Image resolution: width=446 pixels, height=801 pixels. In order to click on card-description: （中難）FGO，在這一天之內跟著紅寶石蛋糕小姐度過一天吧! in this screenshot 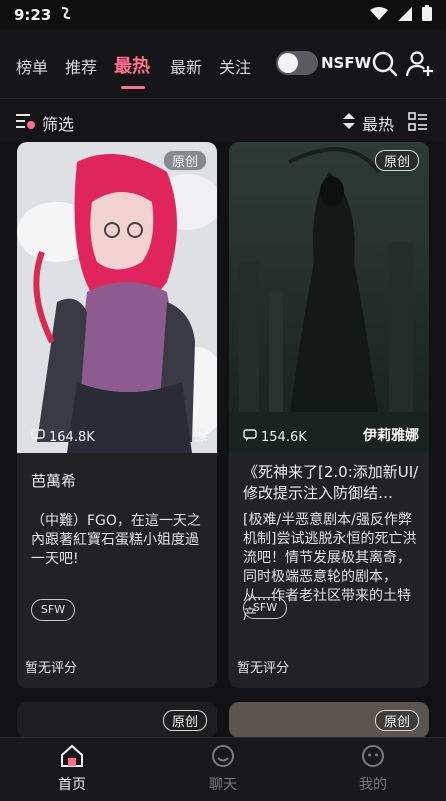, I will do `click(116, 540)`.